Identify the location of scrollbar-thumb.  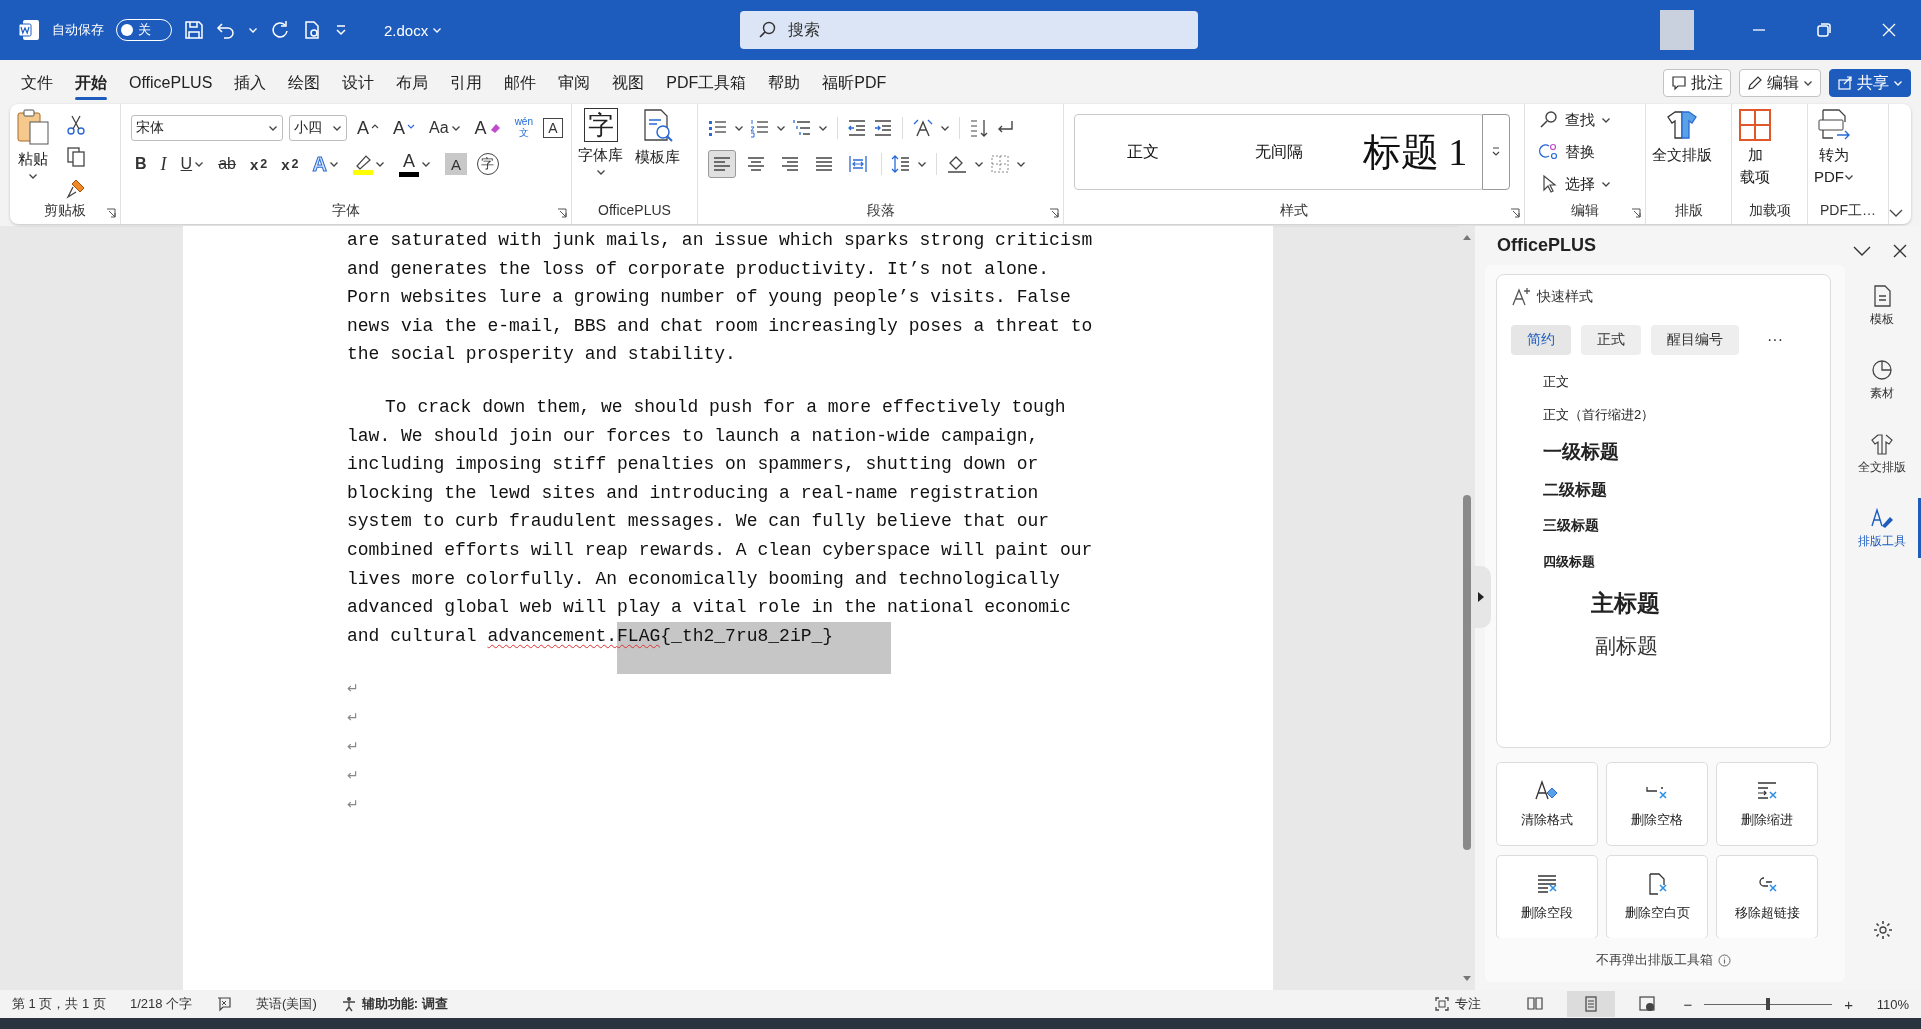
(1466, 672).